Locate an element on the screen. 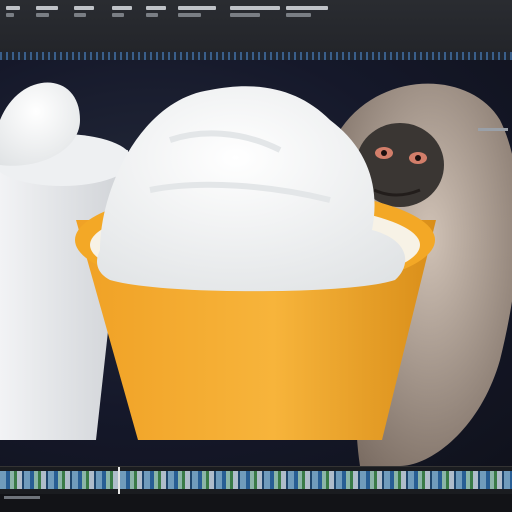 The height and width of the screenshot is (512, 512). canvas-label is located at coordinates (493, 129).